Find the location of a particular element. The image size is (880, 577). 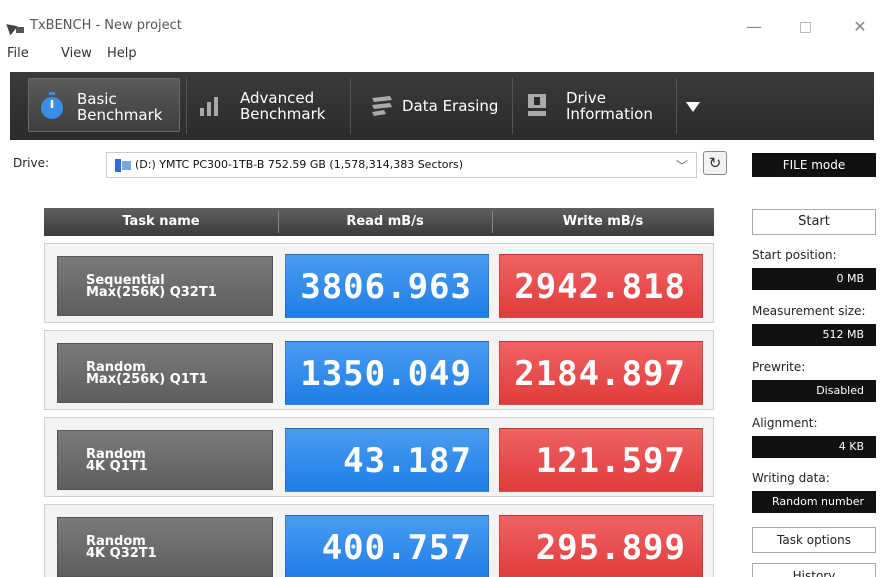

maximize-button is located at coordinates (805, 27).